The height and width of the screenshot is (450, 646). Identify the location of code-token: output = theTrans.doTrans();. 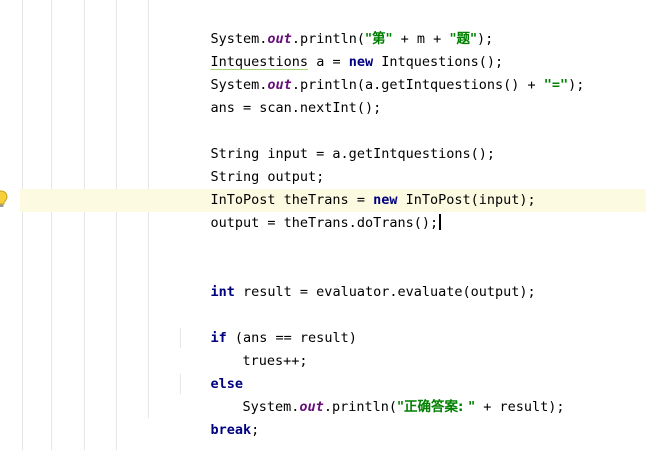
(324, 223).